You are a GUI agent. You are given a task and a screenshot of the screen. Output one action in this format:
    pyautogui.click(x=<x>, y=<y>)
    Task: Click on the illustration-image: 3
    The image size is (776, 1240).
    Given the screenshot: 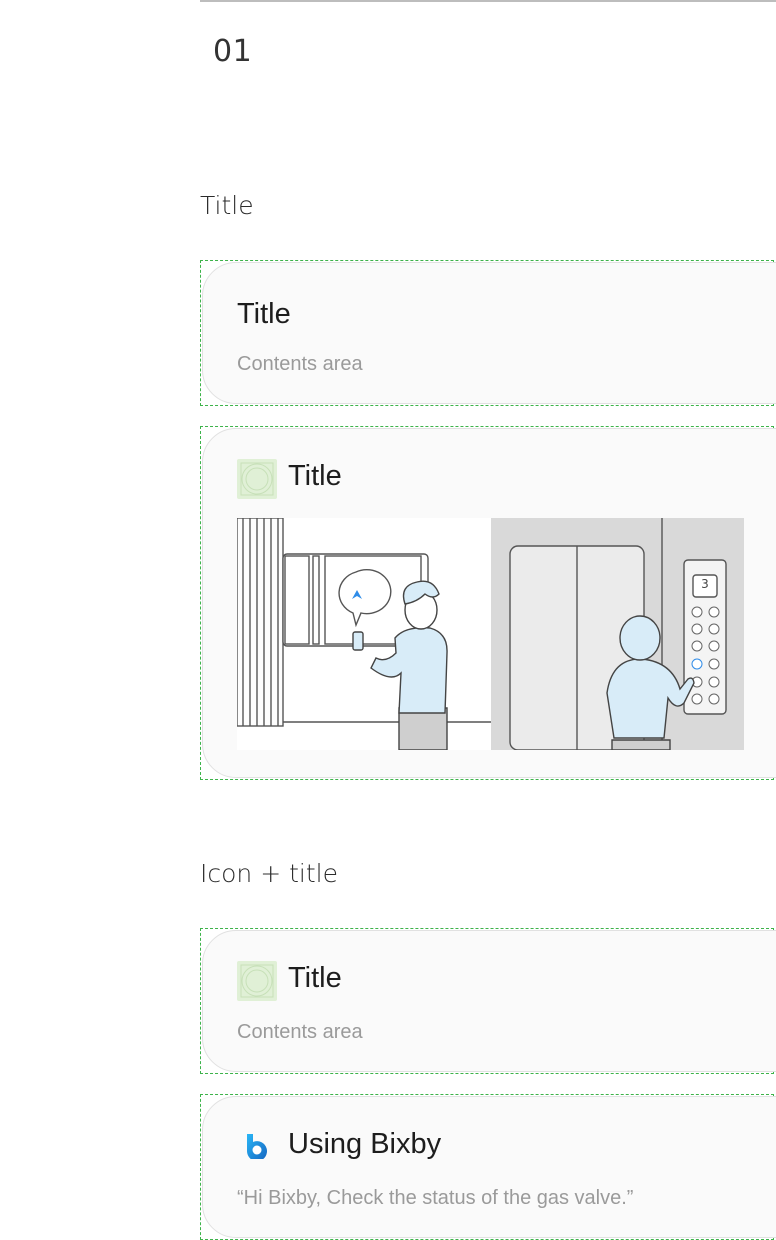 What is the action you would take?
    pyautogui.click(x=490, y=634)
    